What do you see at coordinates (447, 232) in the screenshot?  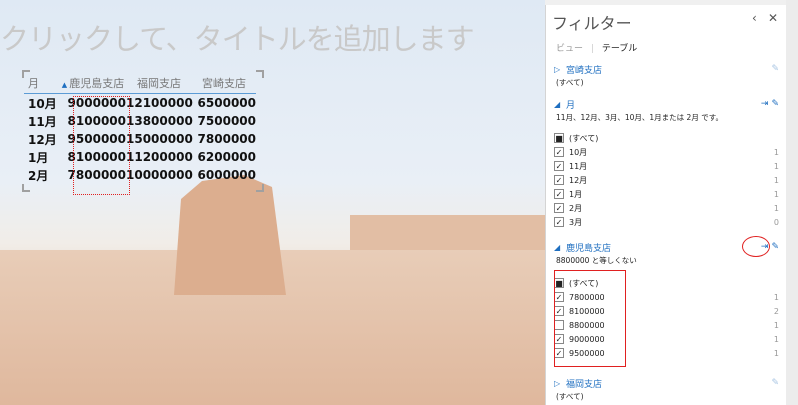 I see `background-rock-right` at bounding box center [447, 232].